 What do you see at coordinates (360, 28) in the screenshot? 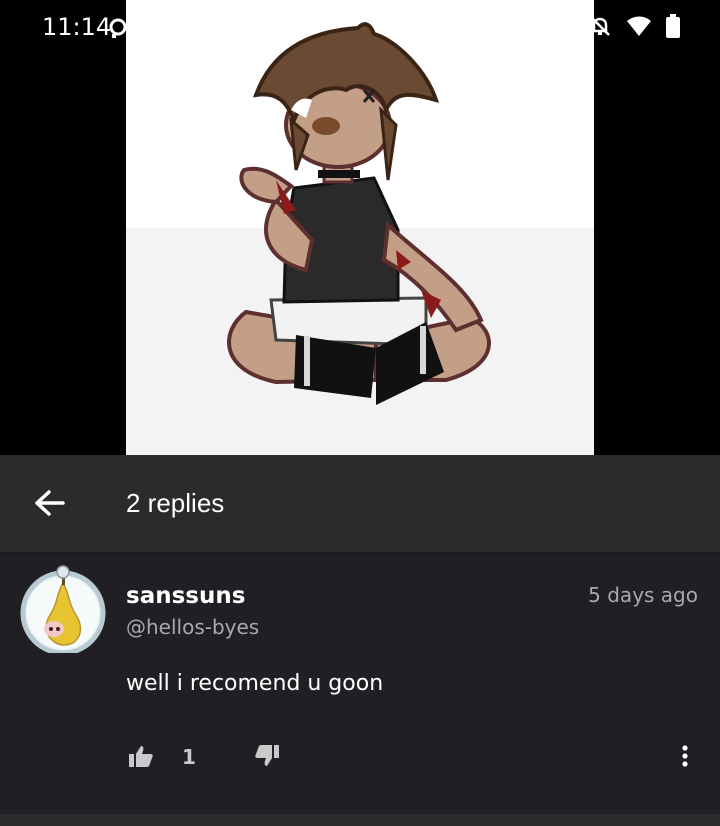
I see `status-bar: 11:14` at bounding box center [360, 28].